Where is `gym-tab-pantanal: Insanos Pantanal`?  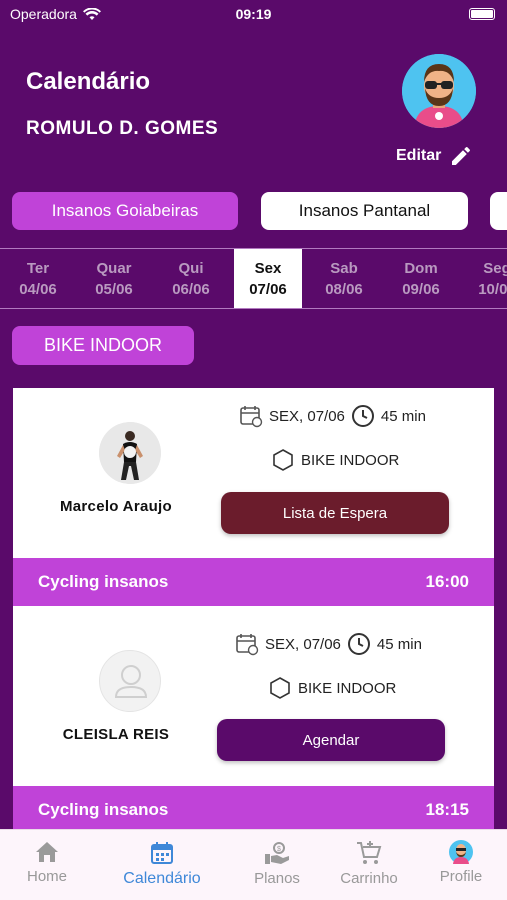
gym-tab-pantanal: Insanos Pantanal is located at coordinates (364, 211).